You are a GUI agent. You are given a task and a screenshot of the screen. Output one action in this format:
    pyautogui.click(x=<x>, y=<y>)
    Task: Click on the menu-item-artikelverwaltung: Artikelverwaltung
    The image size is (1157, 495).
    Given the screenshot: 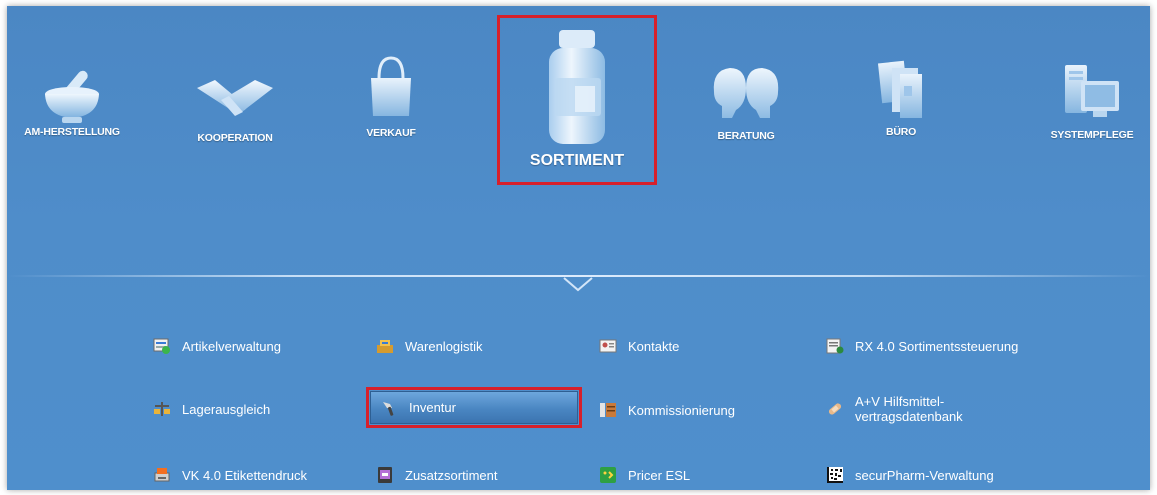 What is the action you would take?
    pyautogui.click(x=217, y=346)
    